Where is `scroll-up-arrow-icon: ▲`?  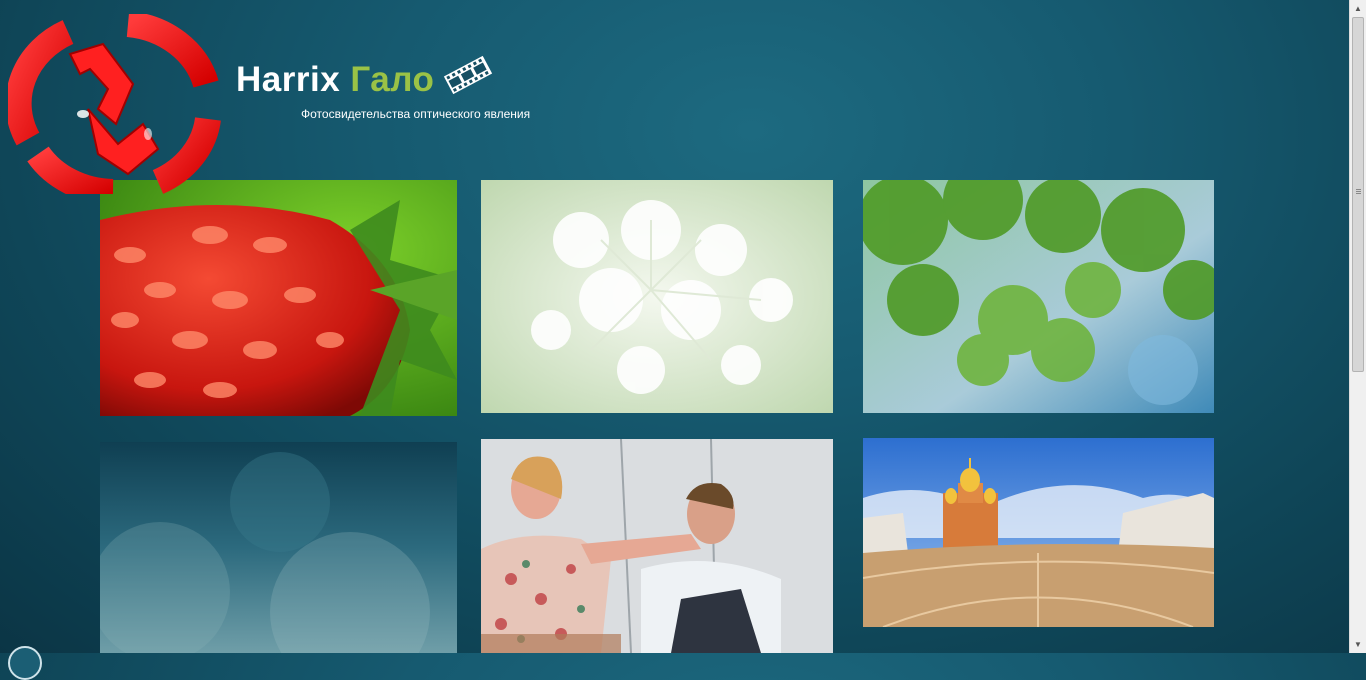 scroll-up-arrow-icon: ▲ is located at coordinates (1358, 8).